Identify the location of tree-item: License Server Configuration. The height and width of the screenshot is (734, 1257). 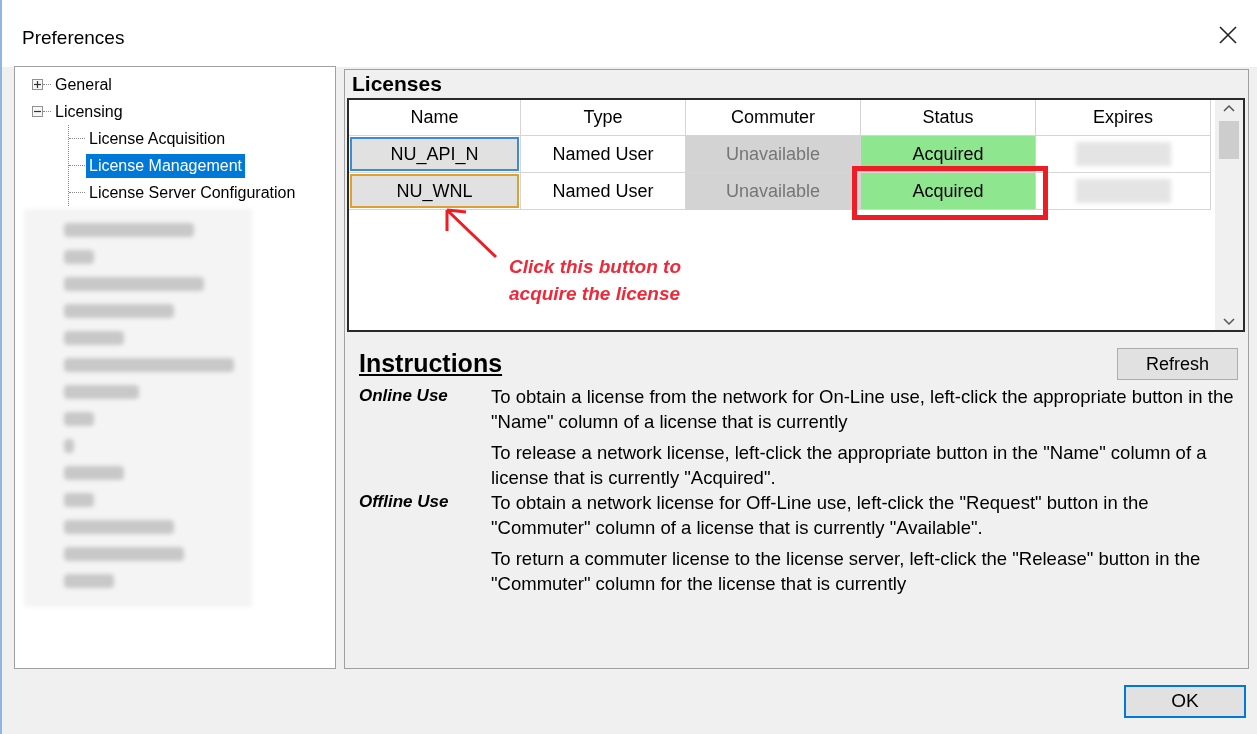
(192, 192).